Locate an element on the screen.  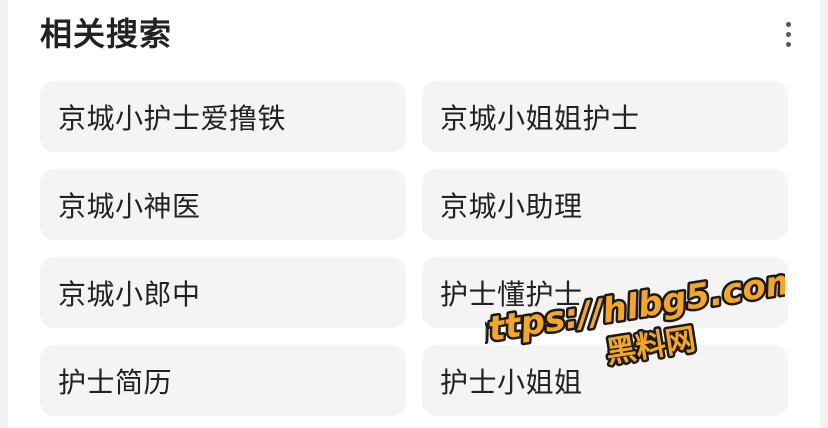
search-suggestion-chip: 护士懂护士 is located at coordinates (605, 292).